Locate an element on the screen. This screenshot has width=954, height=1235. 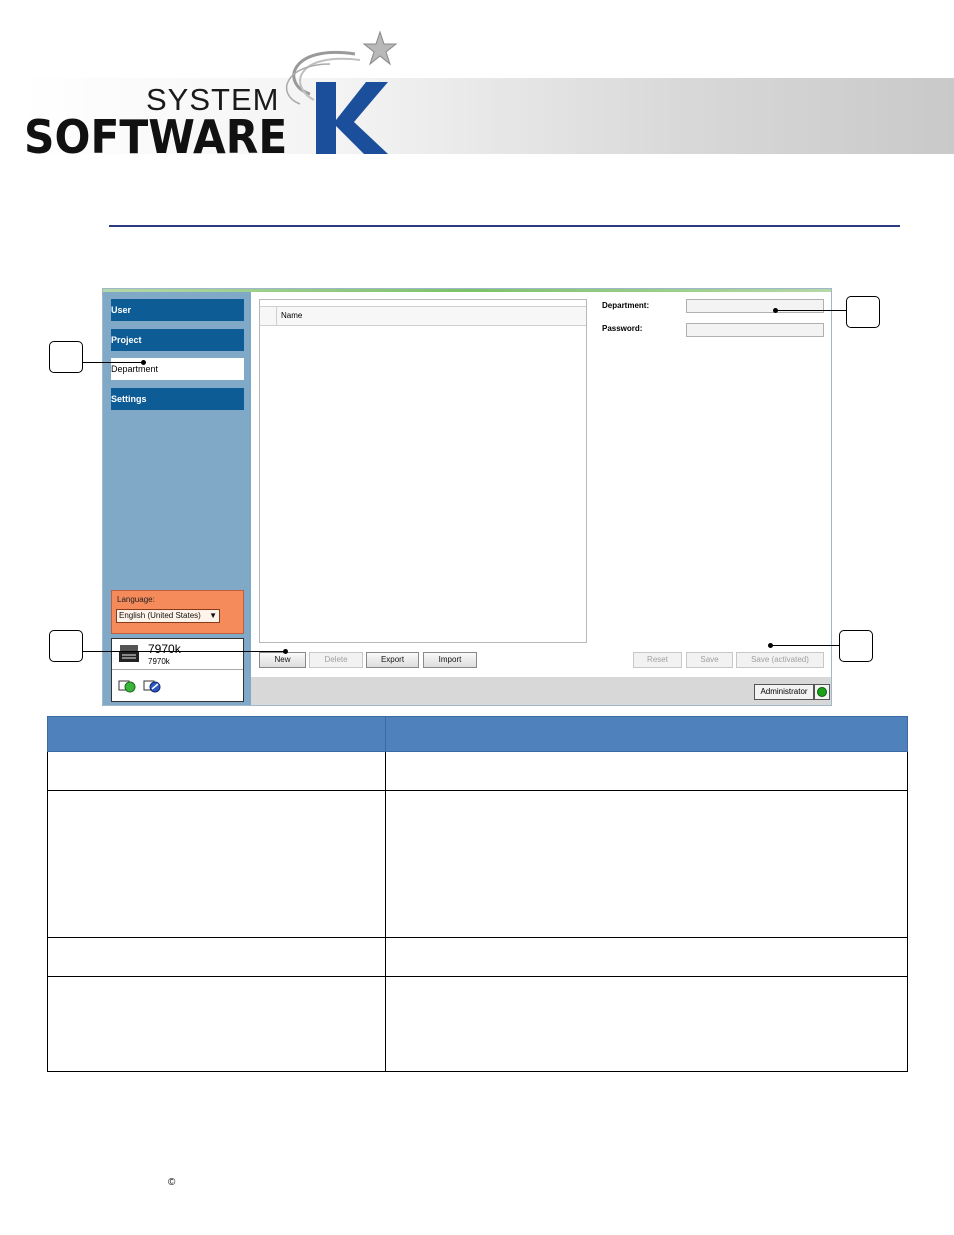
language-label: Language: is located at coordinates (136, 599).